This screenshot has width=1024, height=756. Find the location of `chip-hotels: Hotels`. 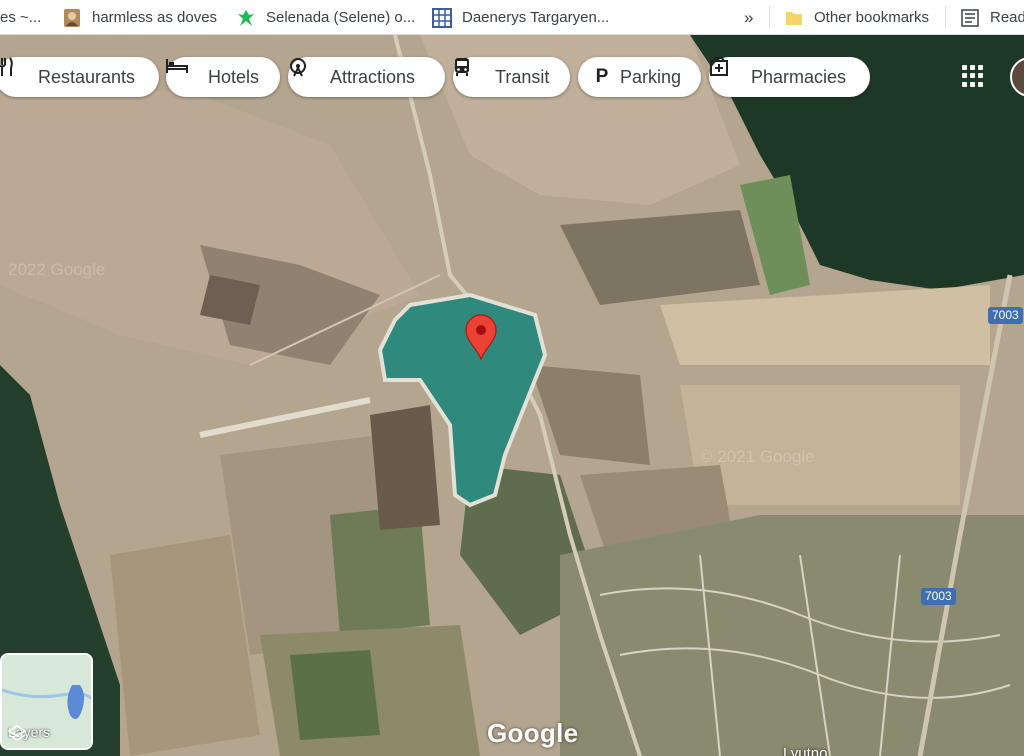

chip-hotels: Hotels is located at coordinates (223, 77).